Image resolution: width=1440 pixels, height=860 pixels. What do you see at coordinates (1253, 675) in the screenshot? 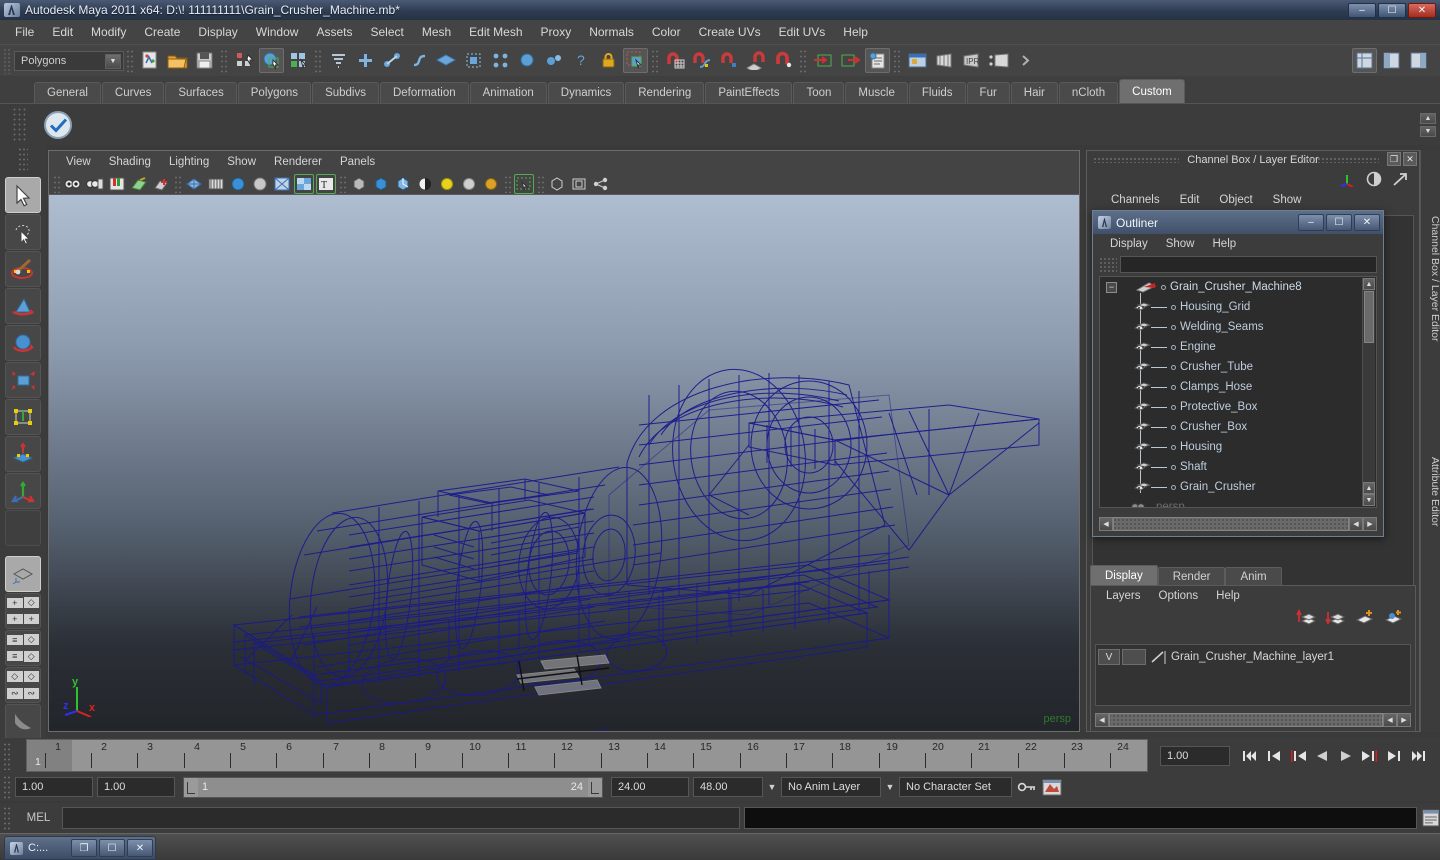
I see `layer-list: V Grain_Crusher_Machine_layer1` at bounding box center [1253, 675].